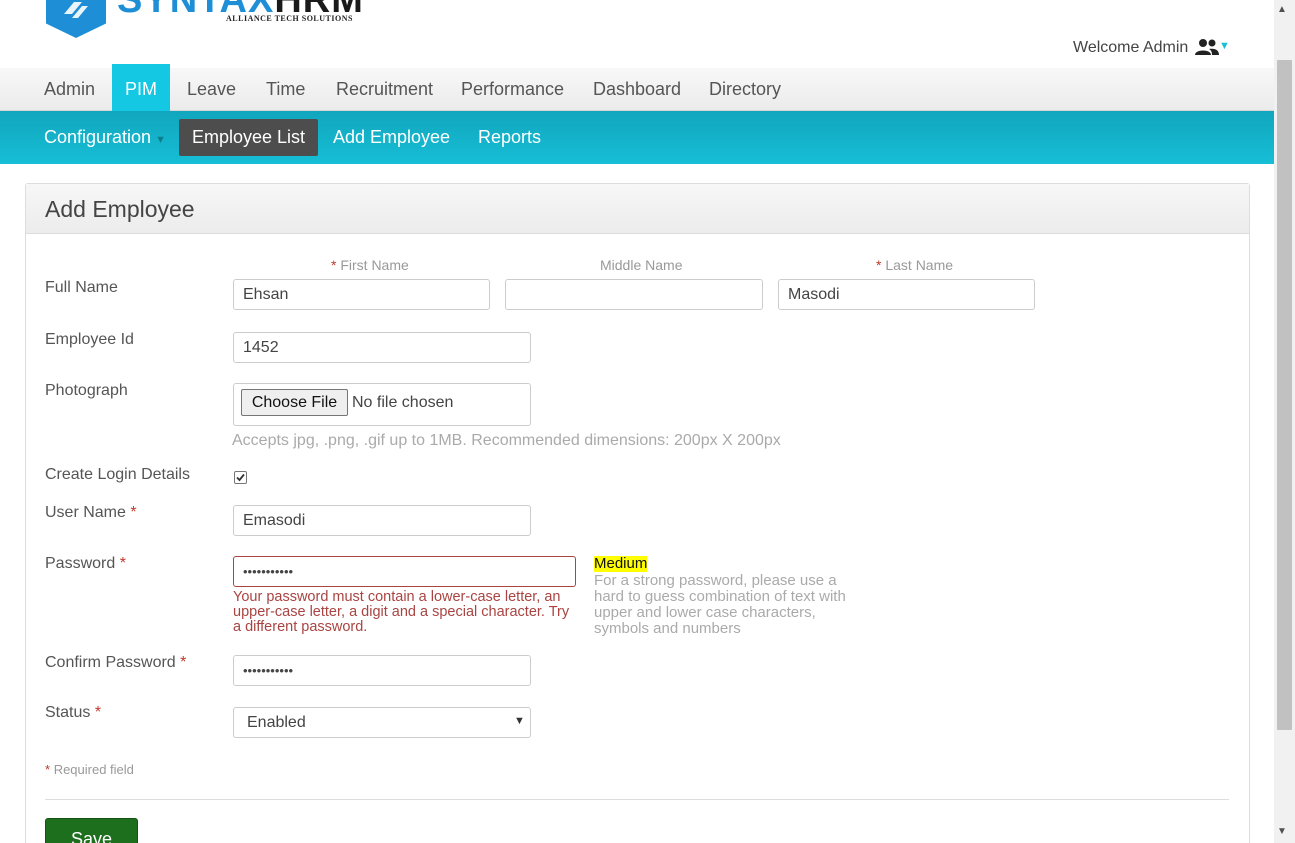  Describe the element at coordinates (404, 571) in the screenshot. I see `password-input: •••••••••••` at that location.